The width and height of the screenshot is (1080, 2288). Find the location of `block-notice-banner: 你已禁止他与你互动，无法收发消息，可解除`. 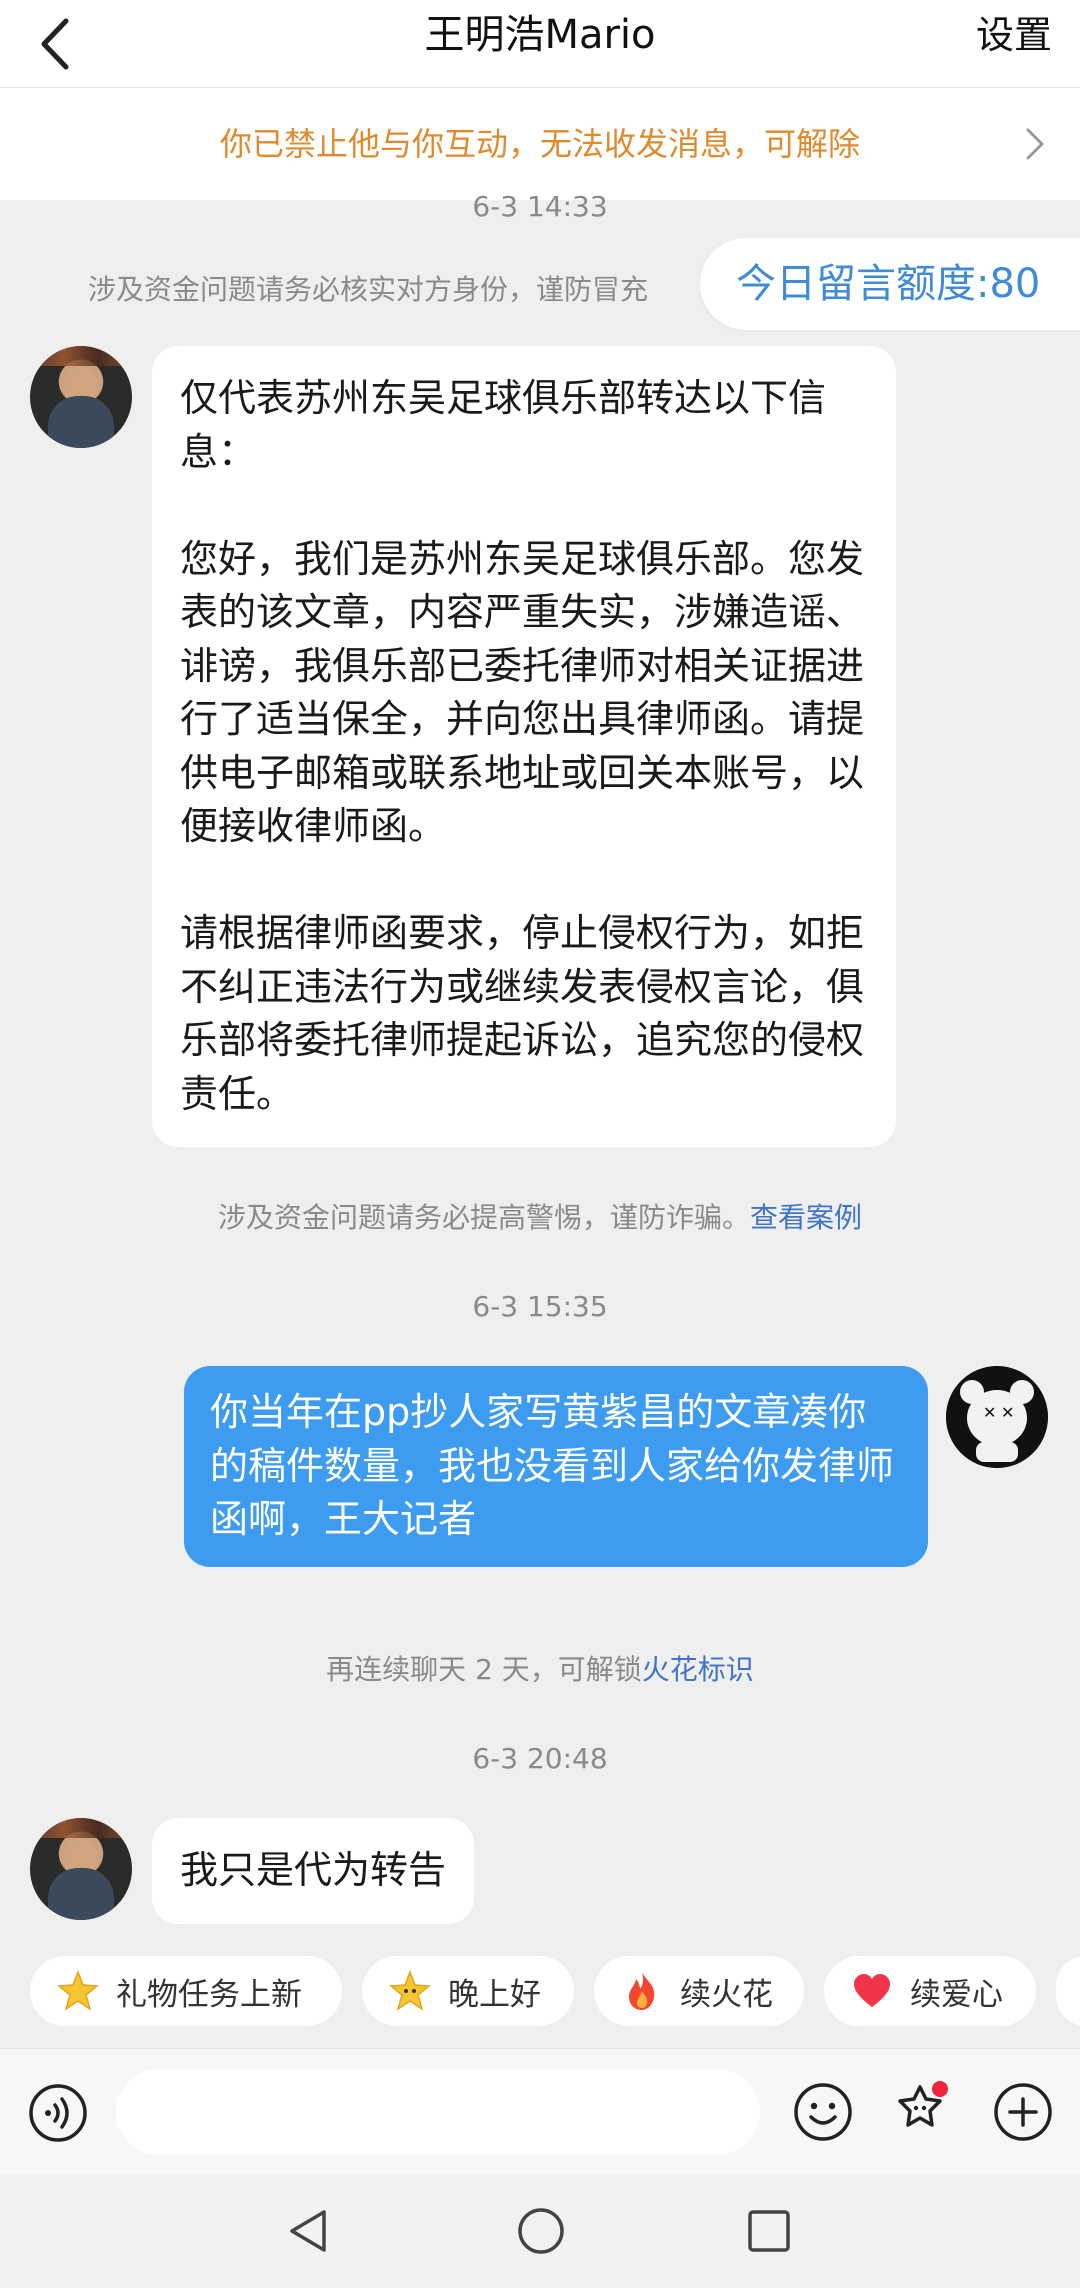

block-notice-banner: 你已禁止他与你互动，无法收发消息，可解除 is located at coordinates (540, 144).